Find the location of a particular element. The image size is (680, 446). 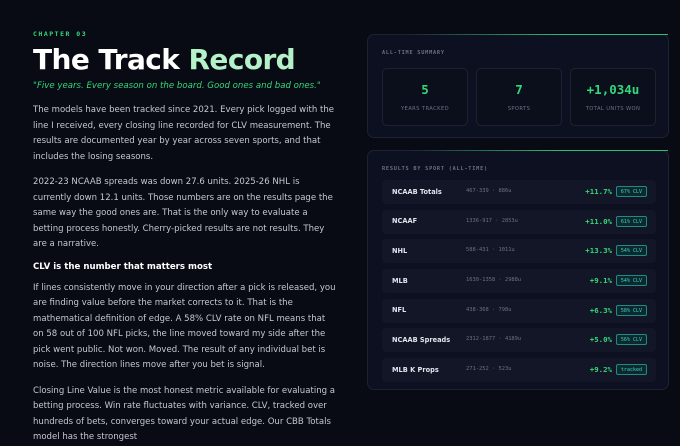

sport-record: 588-431 · 1011u is located at coordinates (490, 250).